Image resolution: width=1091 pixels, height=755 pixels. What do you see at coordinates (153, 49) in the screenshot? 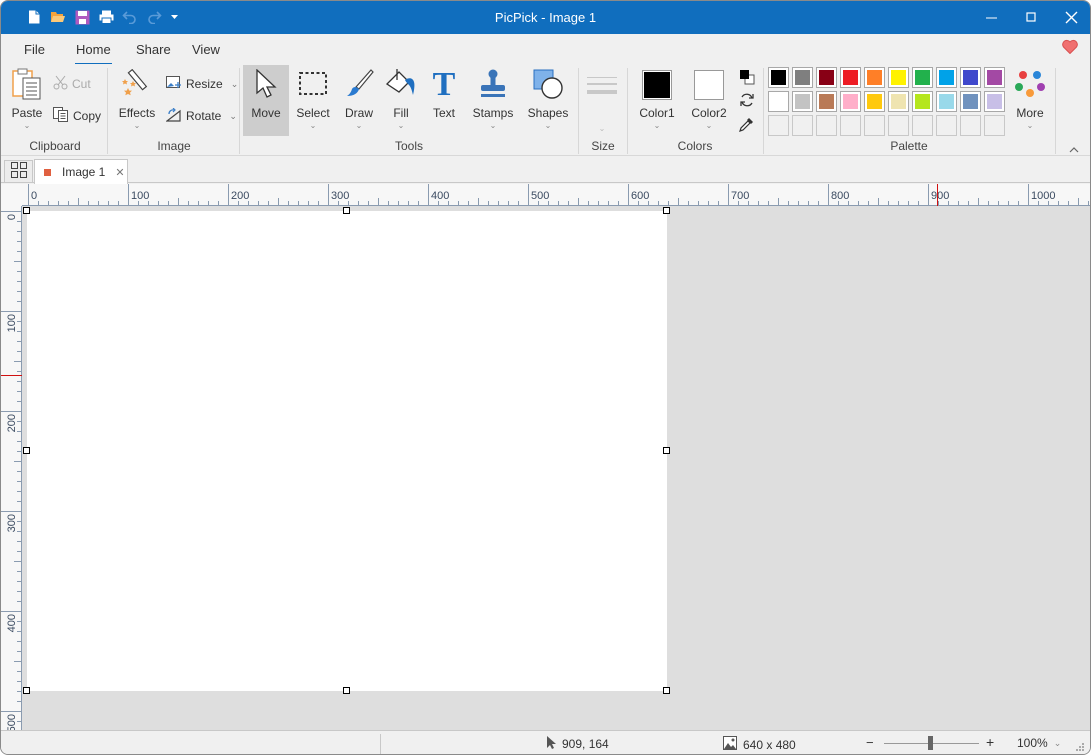
I see `tab-share: Share` at bounding box center [153, 49].